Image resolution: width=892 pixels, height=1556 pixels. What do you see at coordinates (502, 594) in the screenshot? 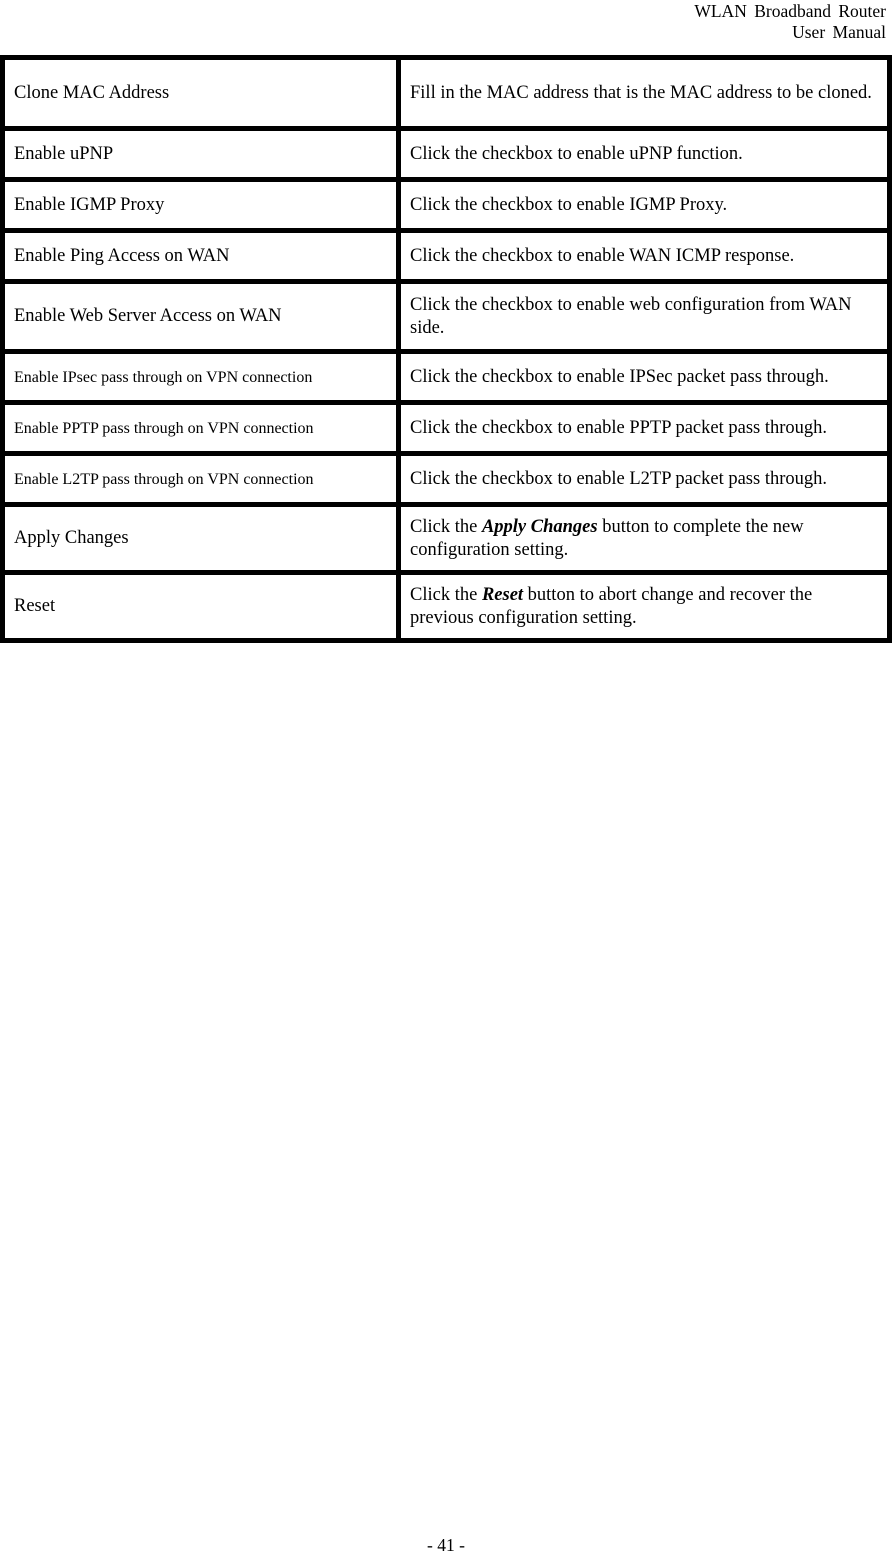
I see `reset-emphasis: Reset` at bounding box center [502, 594].